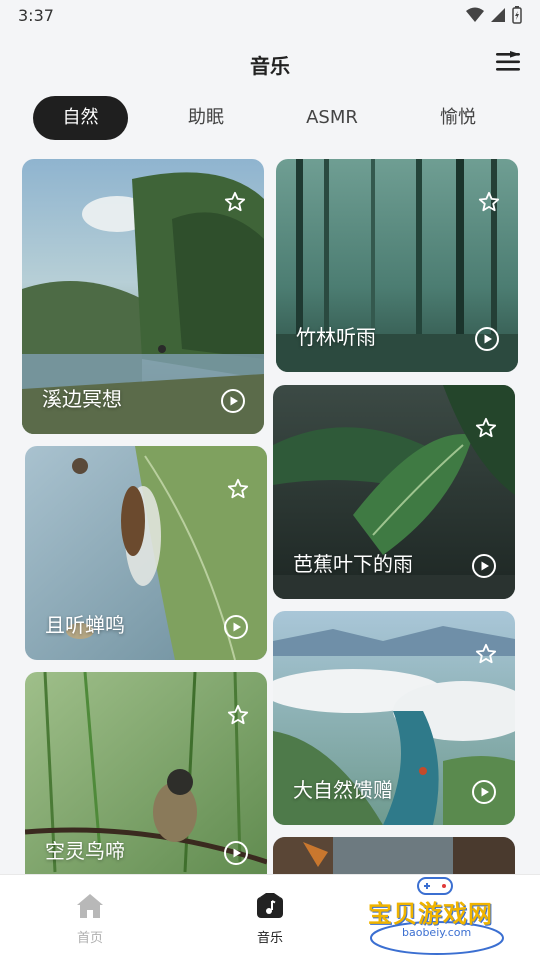 The width and height of the screenshot is (540, 960). I want to click on status-icons, so click(494, 15).